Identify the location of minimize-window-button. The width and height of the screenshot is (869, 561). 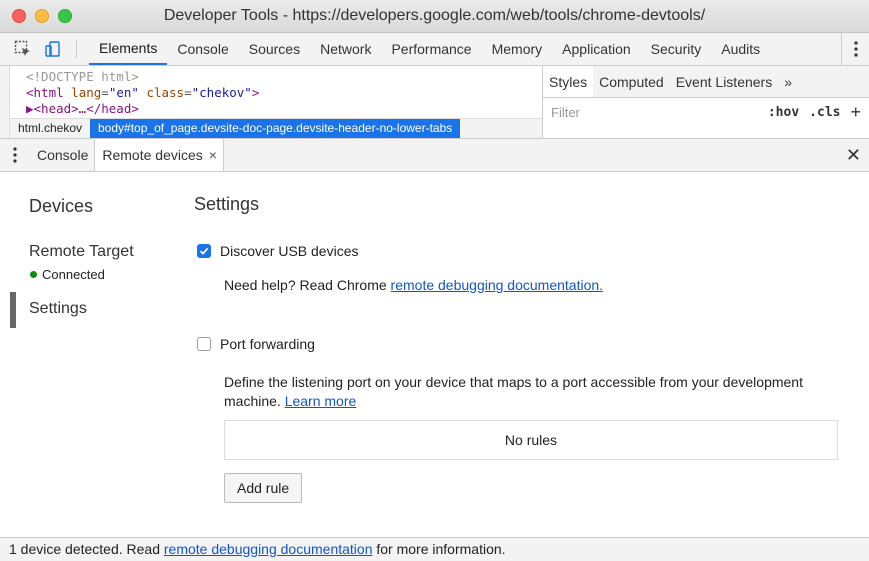
(42, 16).